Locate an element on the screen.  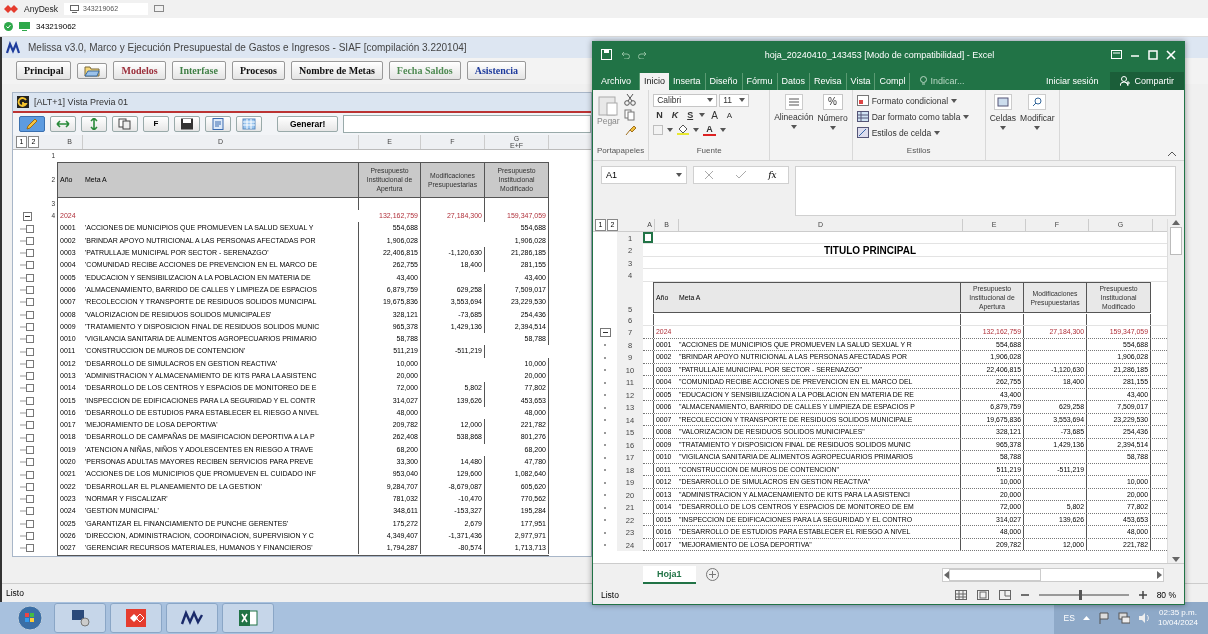
copy-icon is located at coordinates (125, 123).